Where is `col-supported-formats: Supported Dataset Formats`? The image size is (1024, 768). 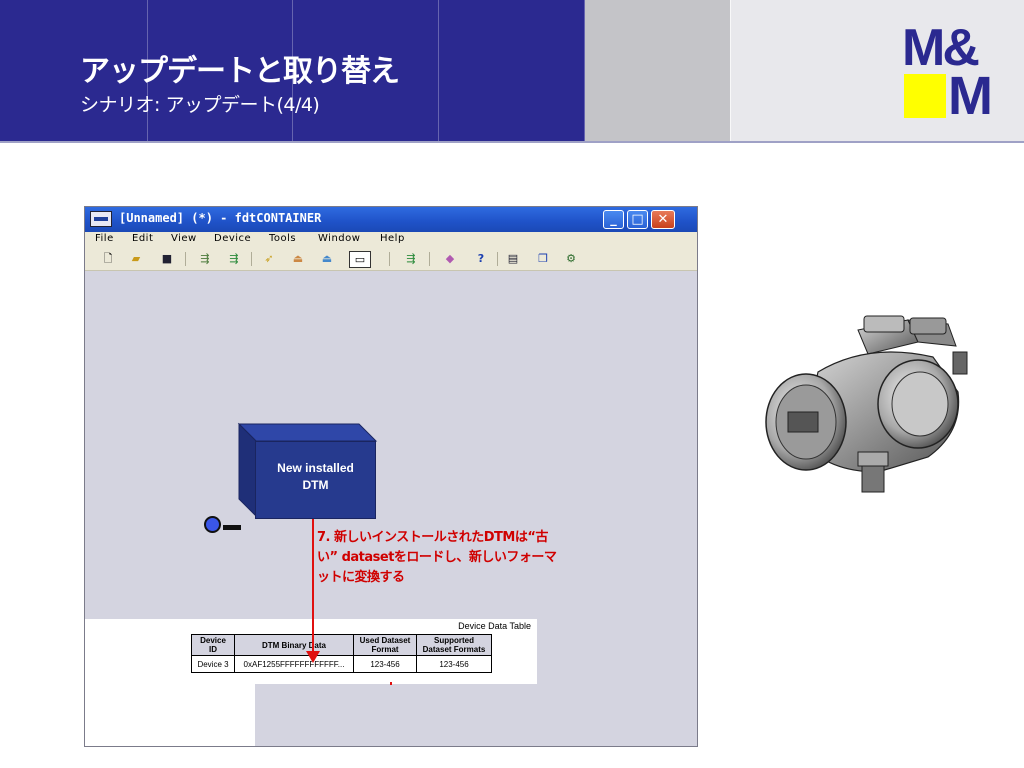 col-supported-formats: Supported Dataset Formats is located at coordinates (454, 645).